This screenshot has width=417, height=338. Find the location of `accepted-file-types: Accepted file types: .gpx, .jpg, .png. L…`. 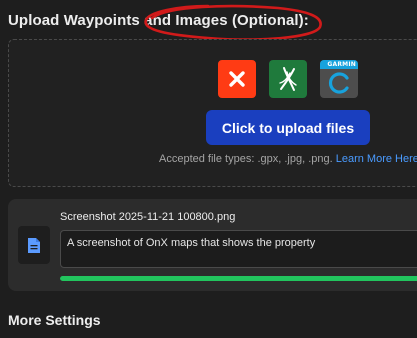

accepted-file-types: Accepted file types: .gpx, .jpg, .png. L… is located at coordinates (288, 159).